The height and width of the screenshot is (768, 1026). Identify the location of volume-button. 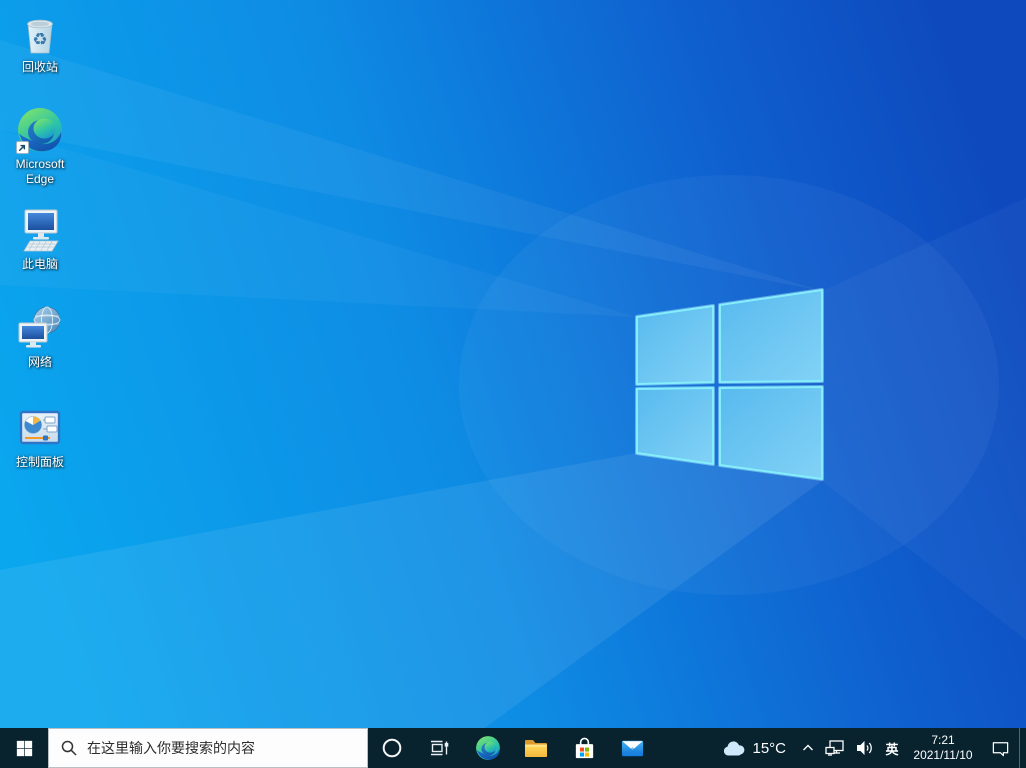
(865, 748).